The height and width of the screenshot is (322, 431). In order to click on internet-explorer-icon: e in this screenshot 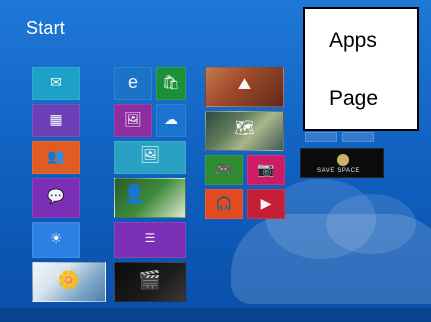, I will do `click(133, 81)`.